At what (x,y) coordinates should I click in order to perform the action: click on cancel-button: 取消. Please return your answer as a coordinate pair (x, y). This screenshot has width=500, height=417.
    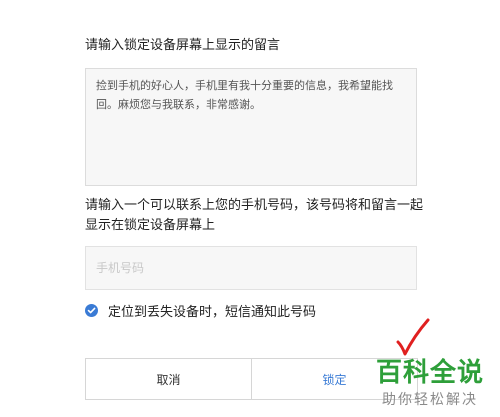
    Looking at the image, I should click on (168, 379).